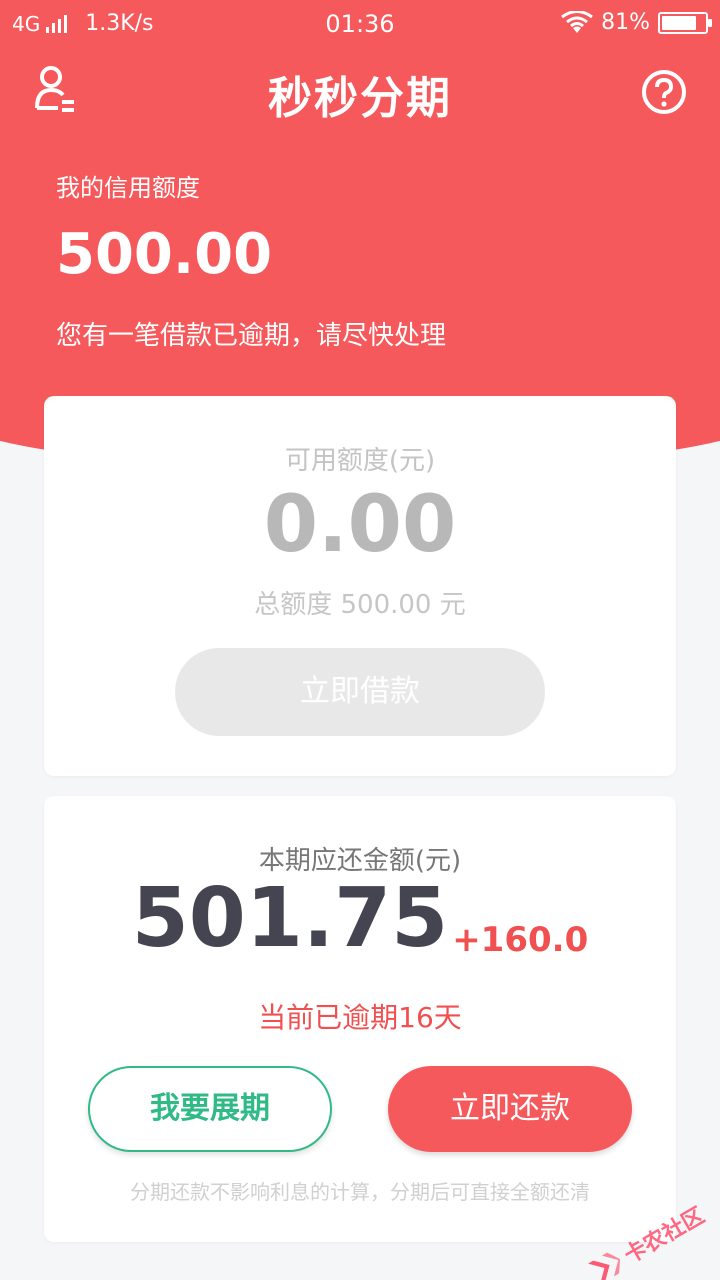 The height and width of the screenshot is (1280, 720). I want to click on status-right: 81%, so click(636, 22).